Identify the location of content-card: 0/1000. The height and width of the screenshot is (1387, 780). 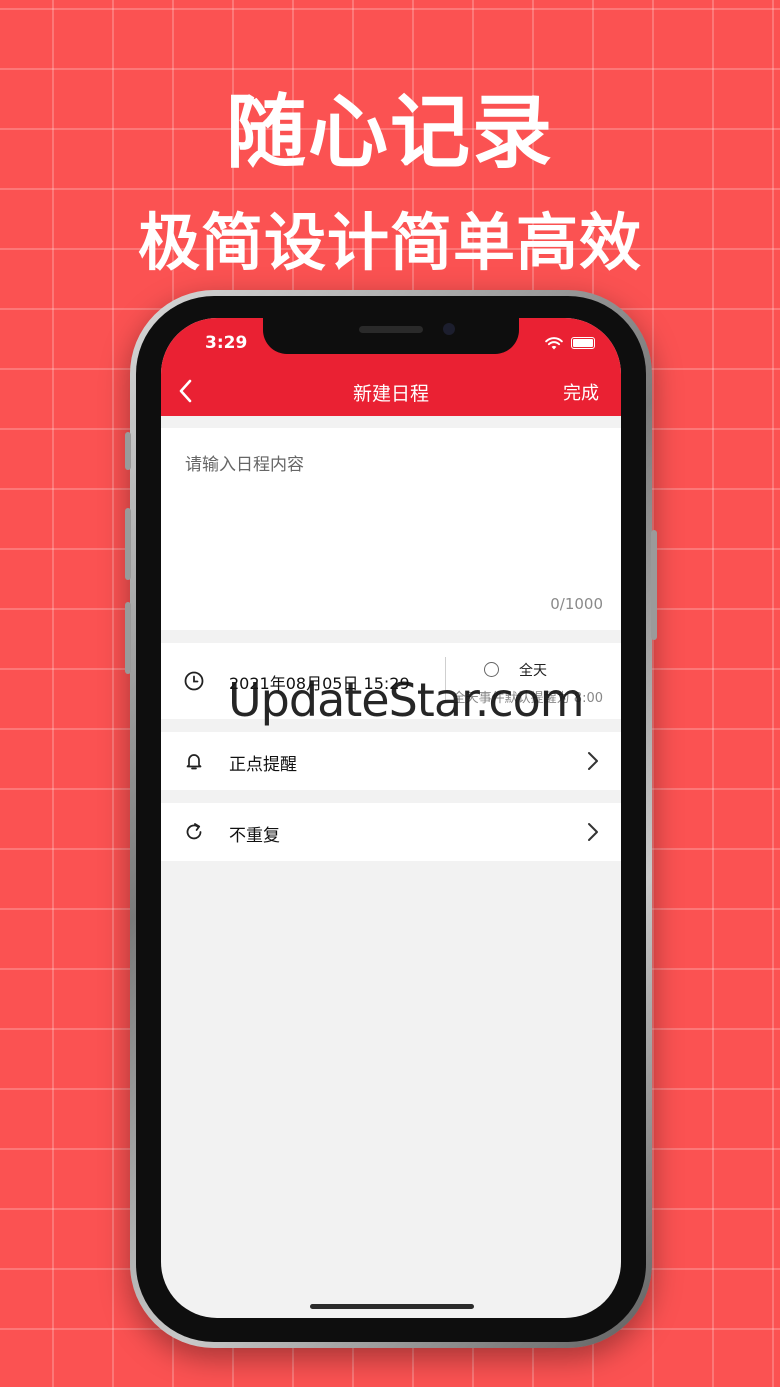
(391, 529).